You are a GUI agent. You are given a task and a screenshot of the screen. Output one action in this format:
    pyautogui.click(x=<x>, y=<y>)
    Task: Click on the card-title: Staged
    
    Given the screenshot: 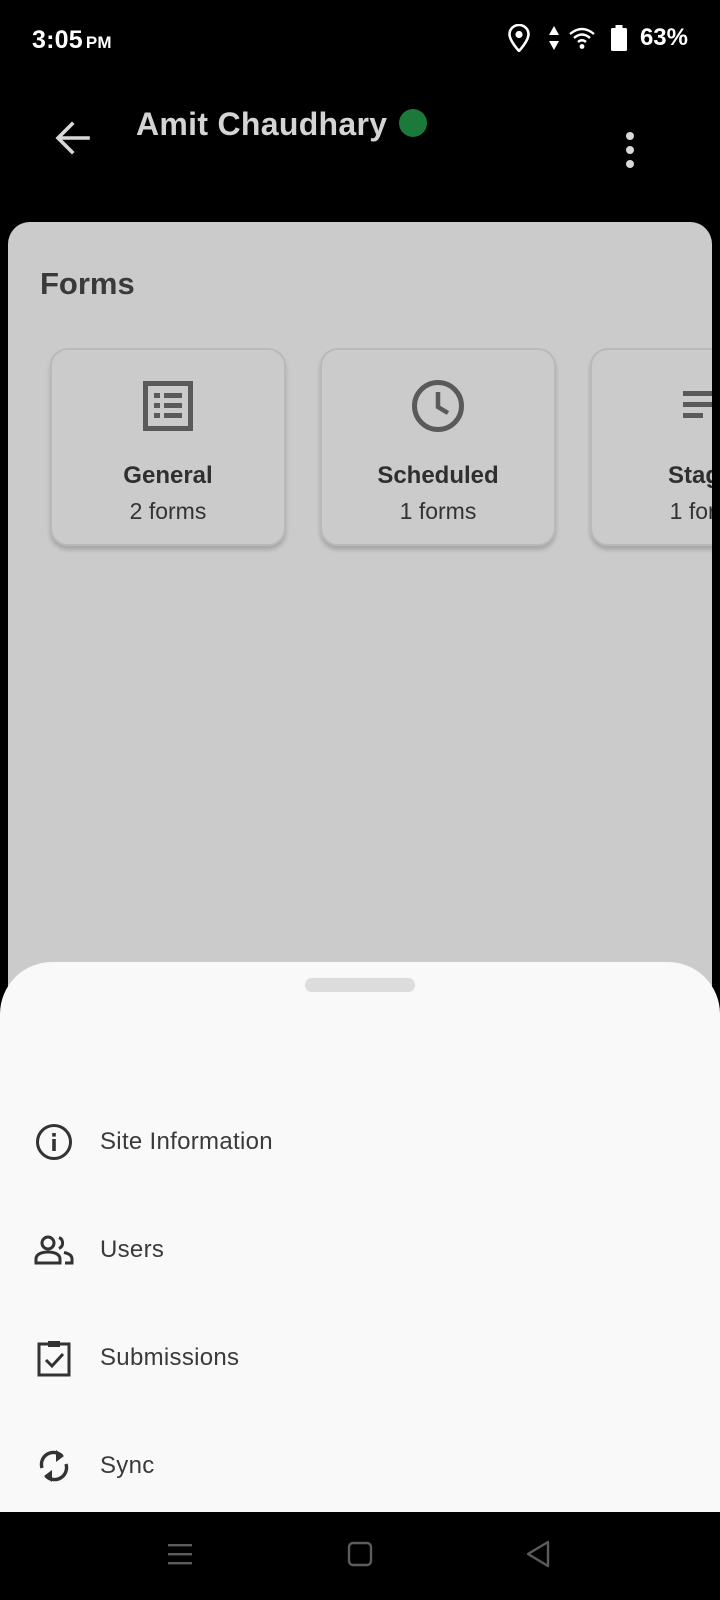 What is the action you would take?
    pyautogui.click(x=689, y=475)
    